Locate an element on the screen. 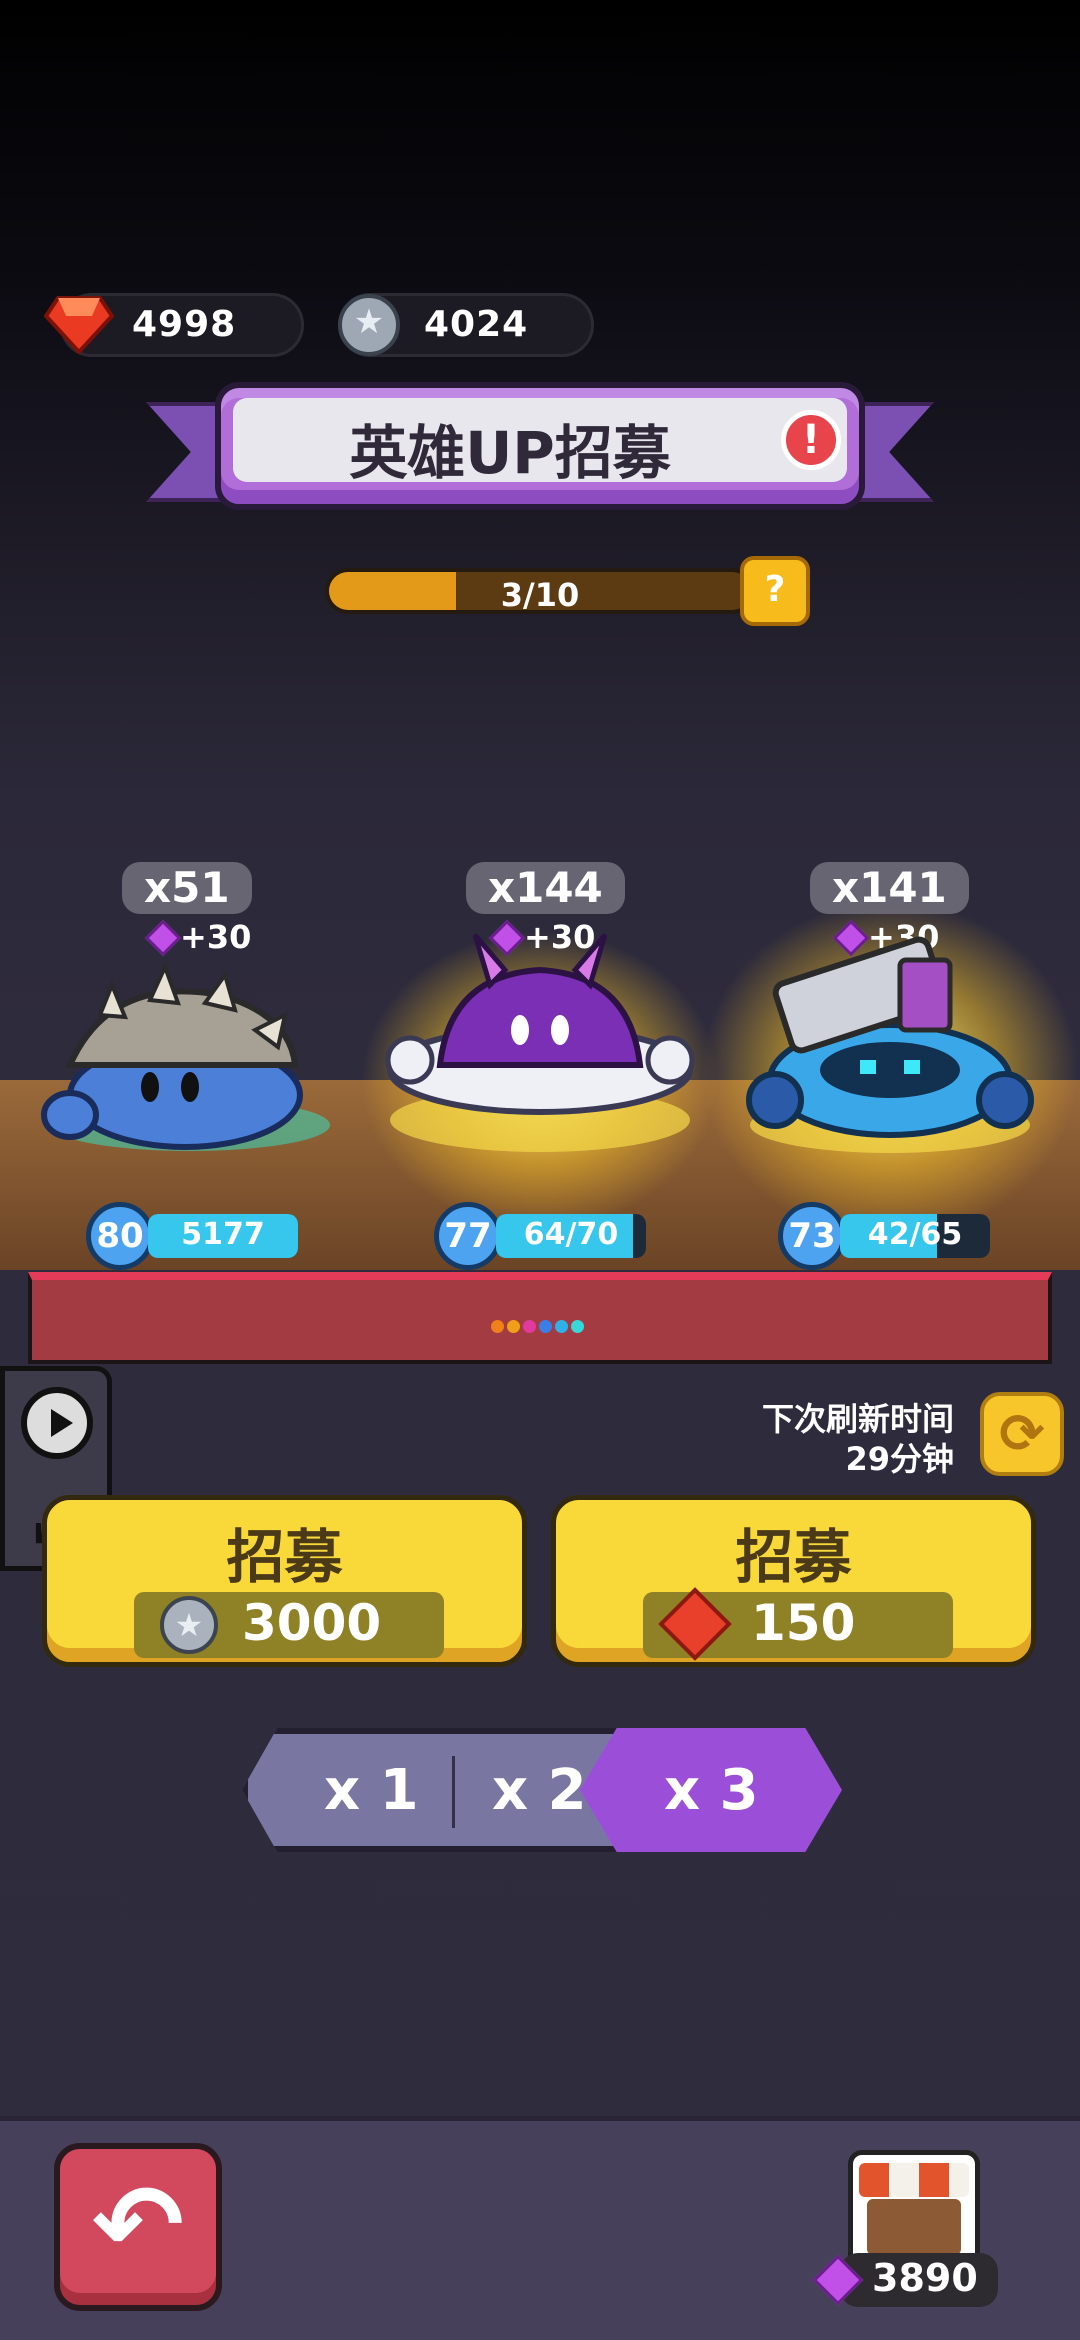  progress-text: 3/10 is located at coordinates (540, 595).